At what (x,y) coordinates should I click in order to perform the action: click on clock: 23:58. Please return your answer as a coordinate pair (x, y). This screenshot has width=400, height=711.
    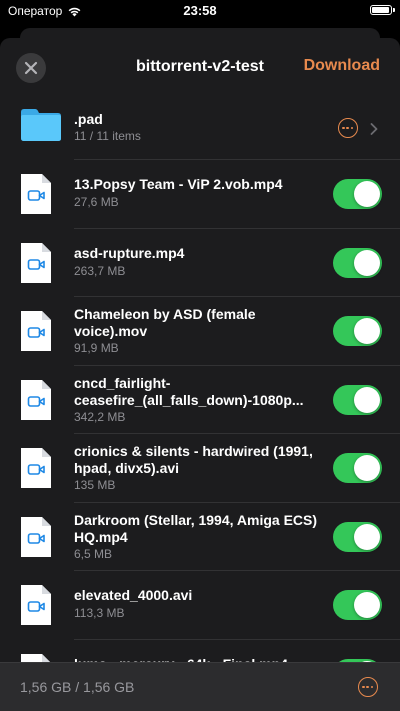
    Looking at the image, I should click on (200, 10).